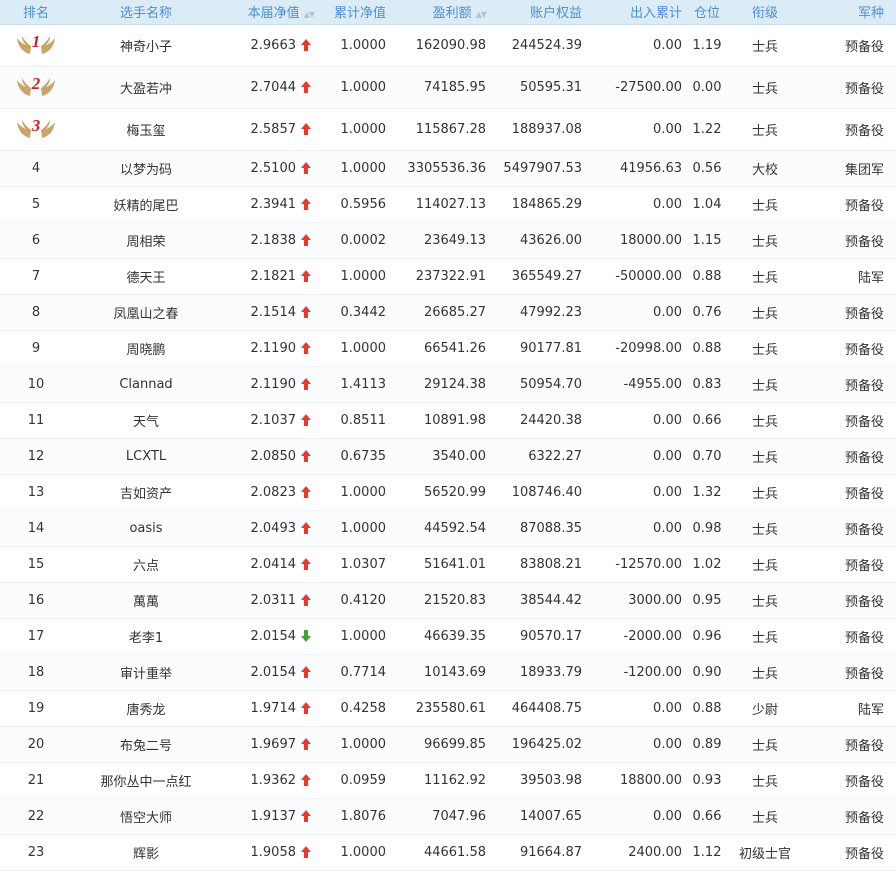 This screenshot has height=875, width=896. What do you see at coordinates (707, 12) in the screenshot?
I see `header-position: 仓位` at bounding box center [707, 12].